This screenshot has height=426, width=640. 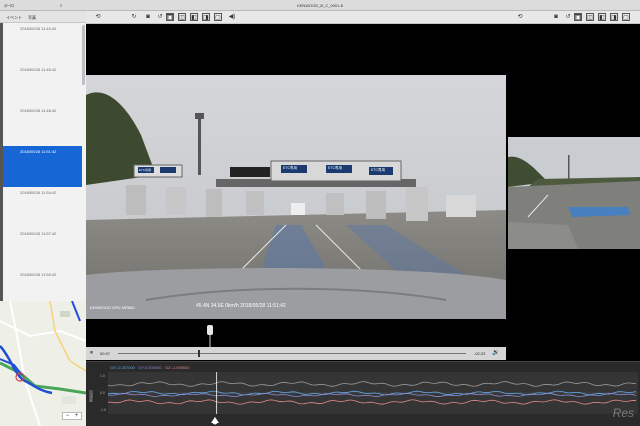 What do you see at coordinates (170, 17) in the screenshot?
I see `layout-single-icon: ▣` at bounding box center [170, 17].